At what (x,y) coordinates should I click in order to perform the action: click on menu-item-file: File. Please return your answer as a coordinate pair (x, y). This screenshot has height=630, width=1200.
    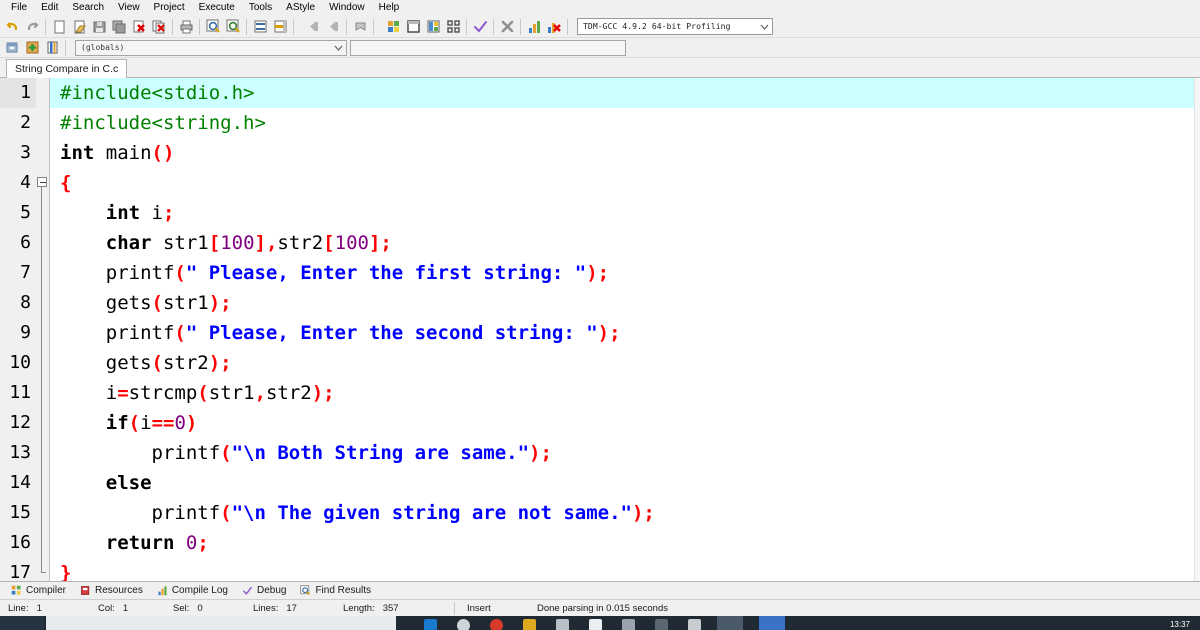
    Looking at the image, I should click on (19, 8).